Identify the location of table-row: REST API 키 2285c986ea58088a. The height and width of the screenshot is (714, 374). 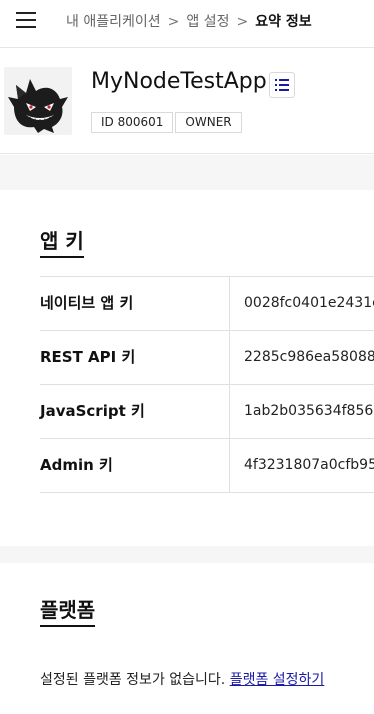
(207, 358).